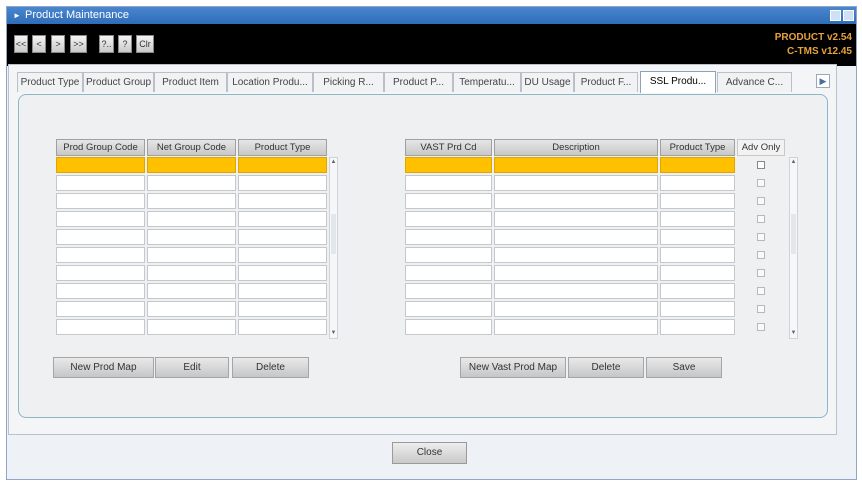 The image size is (862, 481). Describe the element at coordinates (513, 367) in the screenshot. I see `new-vast-prod-map-button: New Vast Prod Map` at that location.